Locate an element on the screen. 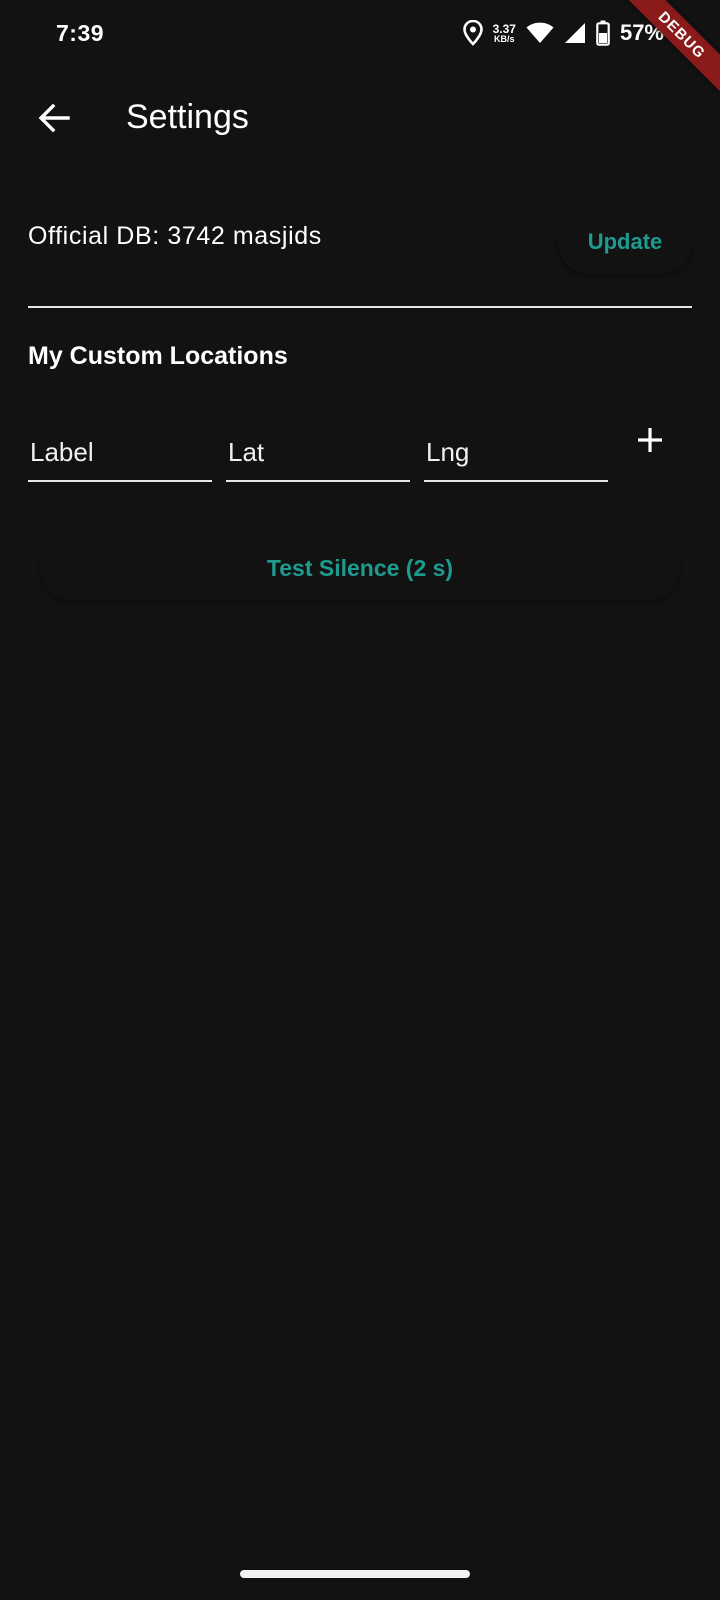  divider is located at coordinates (360, 307).